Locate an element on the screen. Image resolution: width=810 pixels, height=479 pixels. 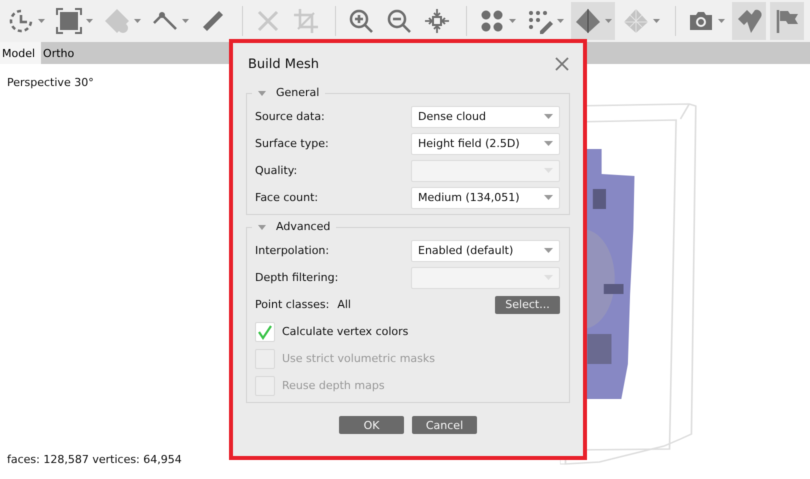
group-title: General is located at coordinates (298, 93).